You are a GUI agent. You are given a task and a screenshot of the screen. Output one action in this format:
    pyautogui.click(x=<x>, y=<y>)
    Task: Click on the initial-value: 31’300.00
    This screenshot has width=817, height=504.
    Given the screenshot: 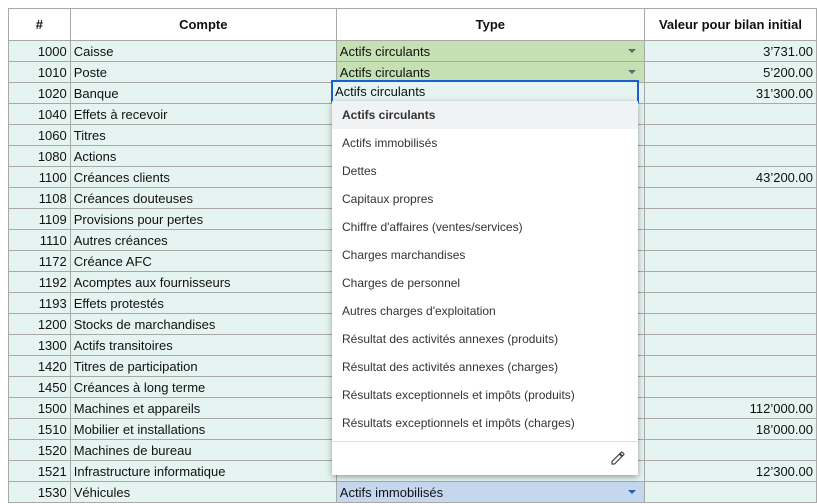 What is the action you would take?
    pyautogui.click(x=730, y=93)
    